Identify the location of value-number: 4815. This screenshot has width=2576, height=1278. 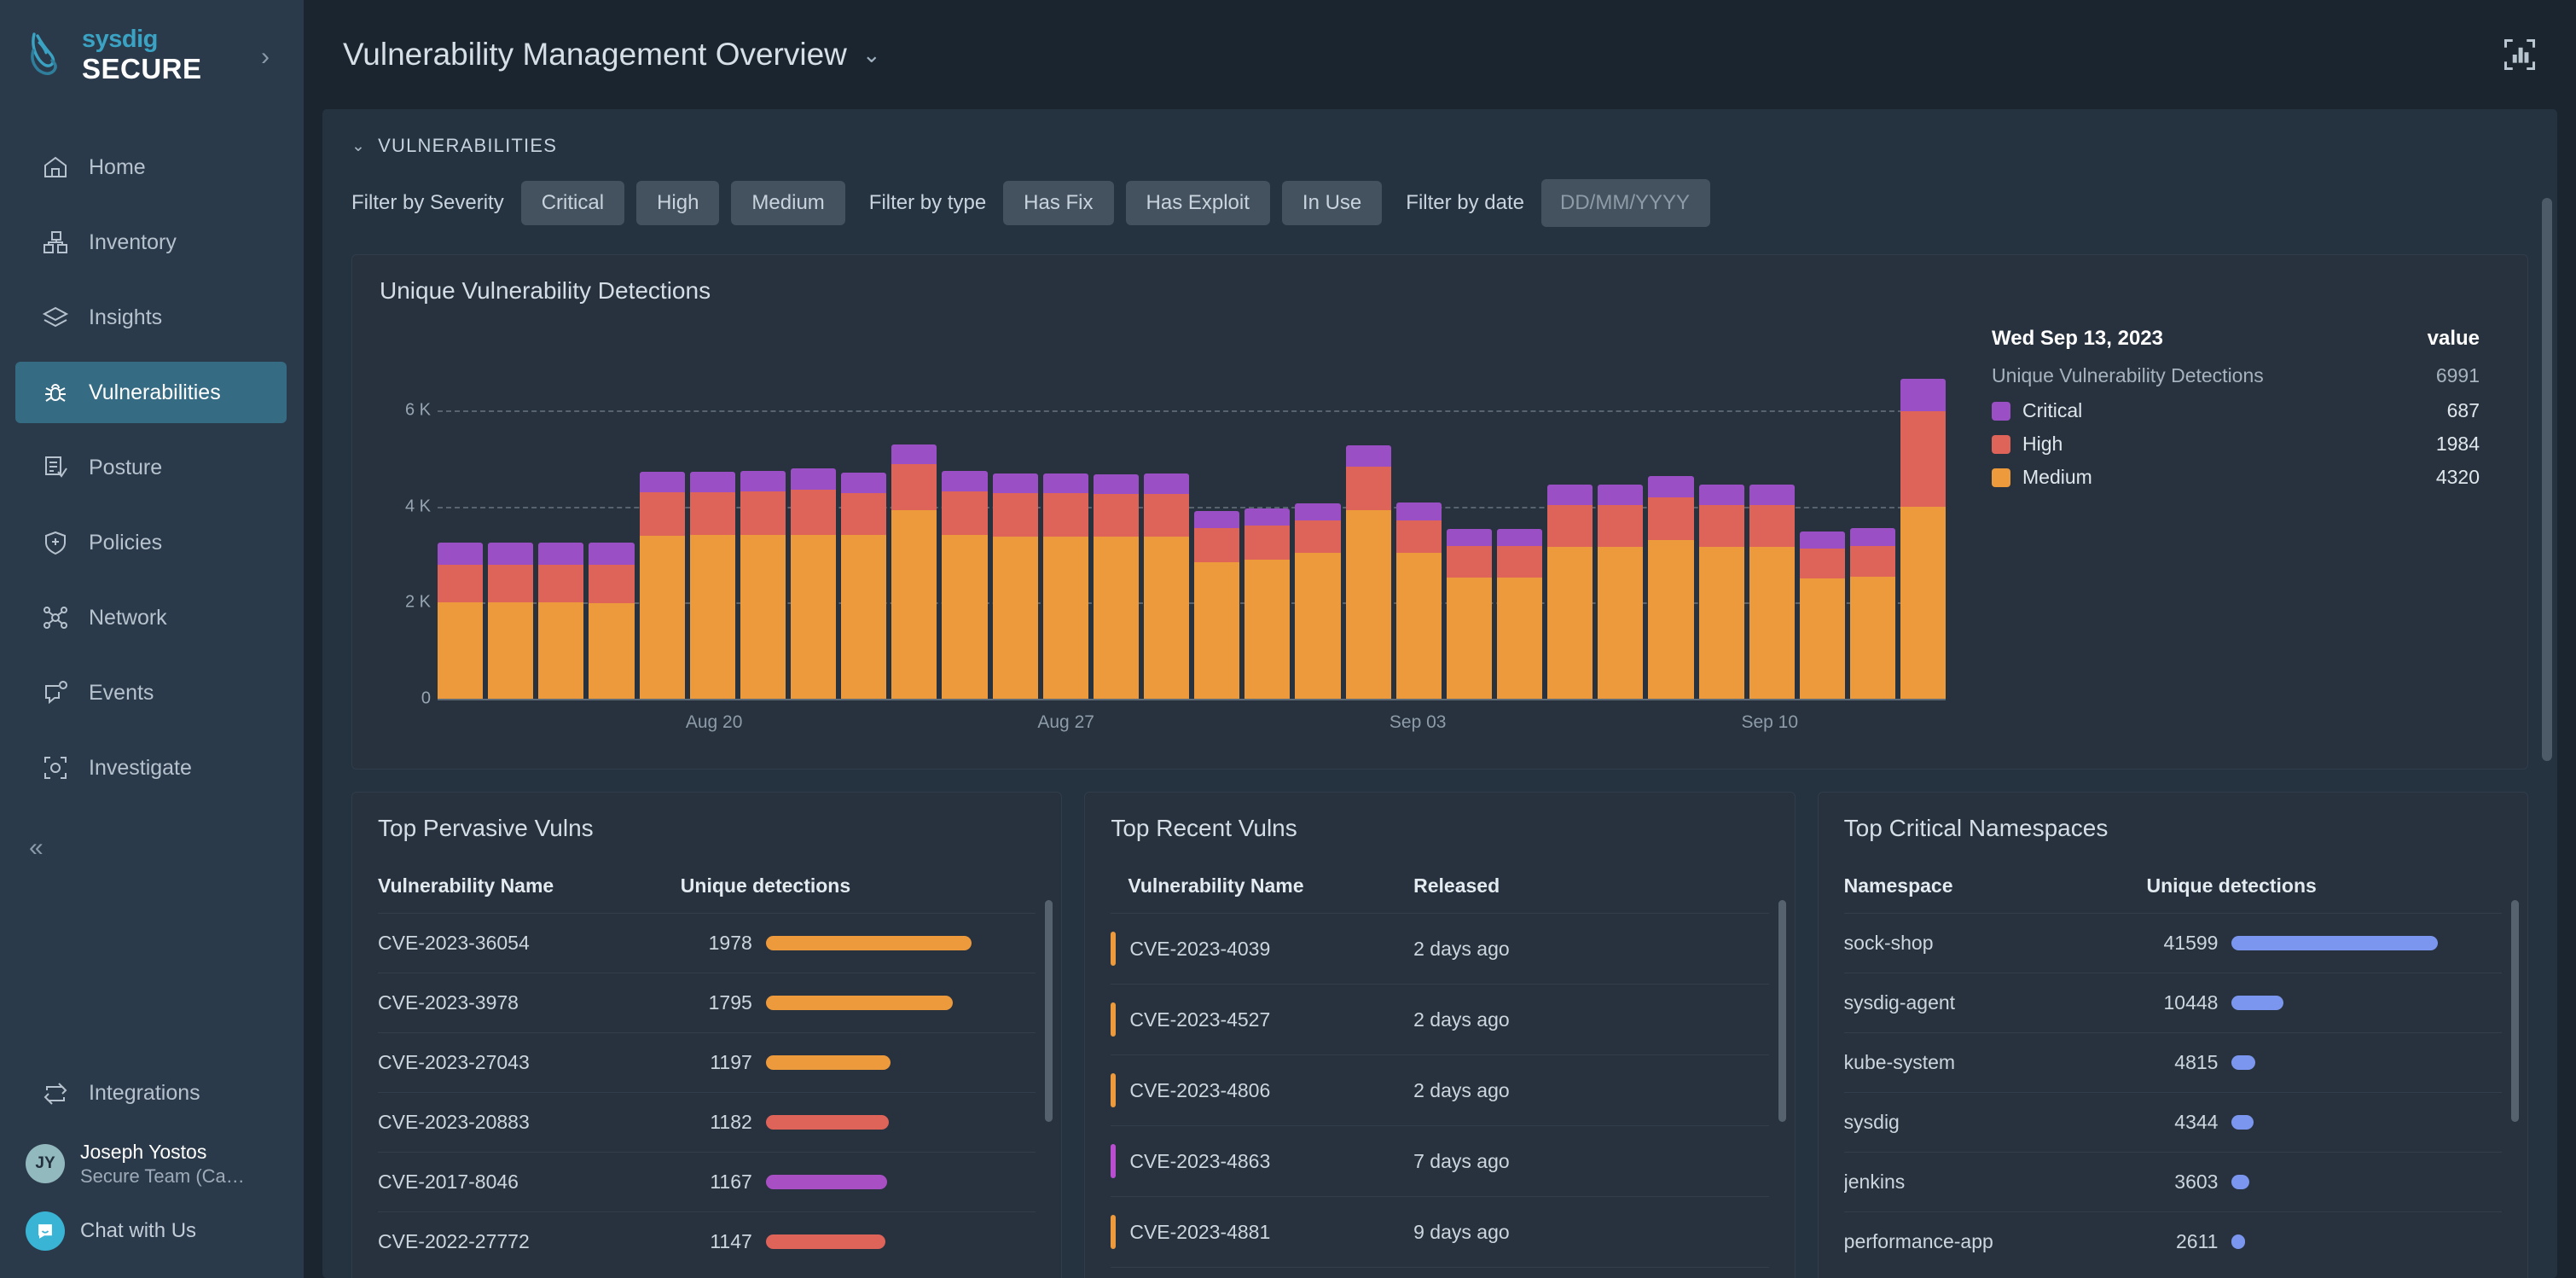
(2196, 1062).